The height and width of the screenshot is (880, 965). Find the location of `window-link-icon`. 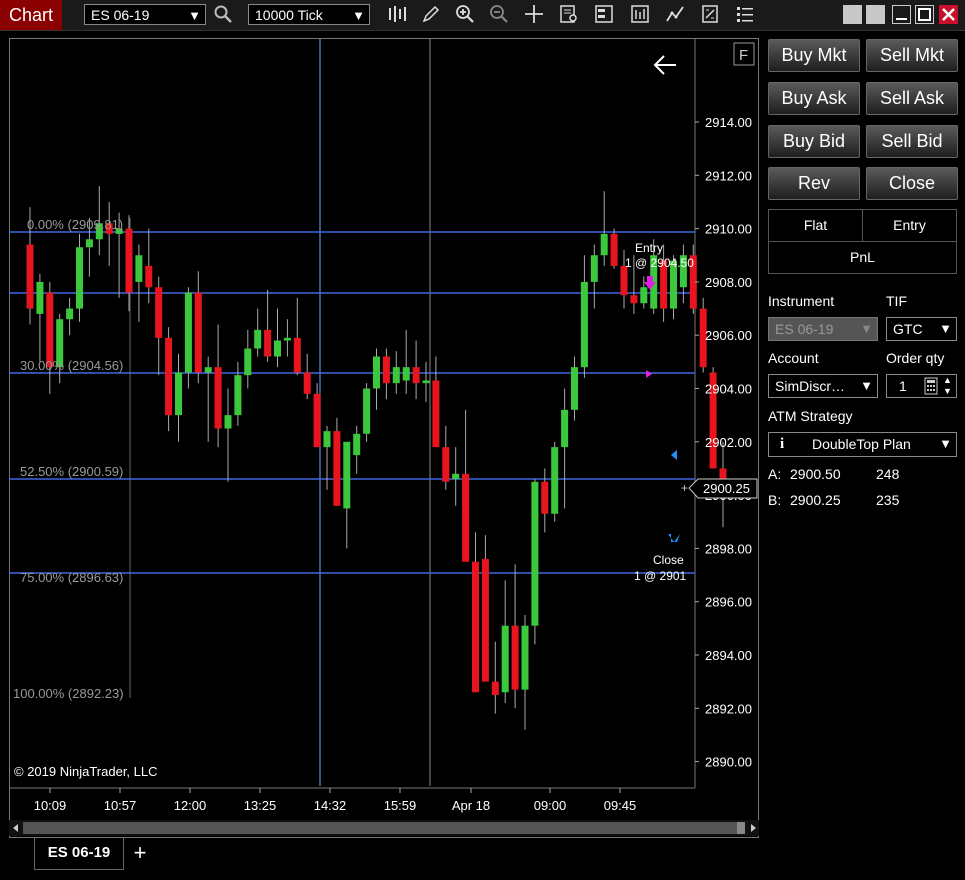

window-link-icon is located at coordinates (852, 14).